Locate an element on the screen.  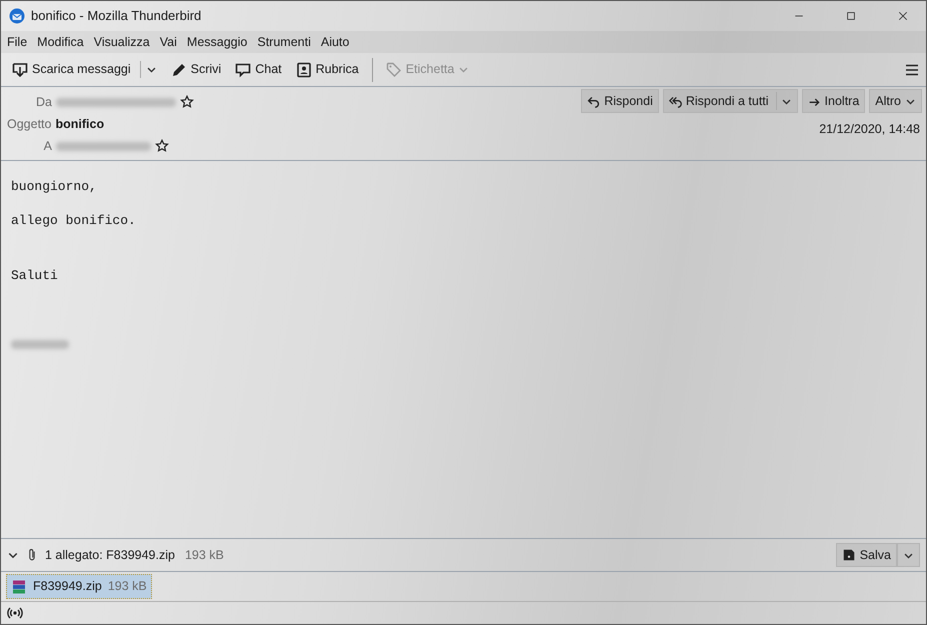
body-text: buongiorno, is located at coordinates (54, 187).